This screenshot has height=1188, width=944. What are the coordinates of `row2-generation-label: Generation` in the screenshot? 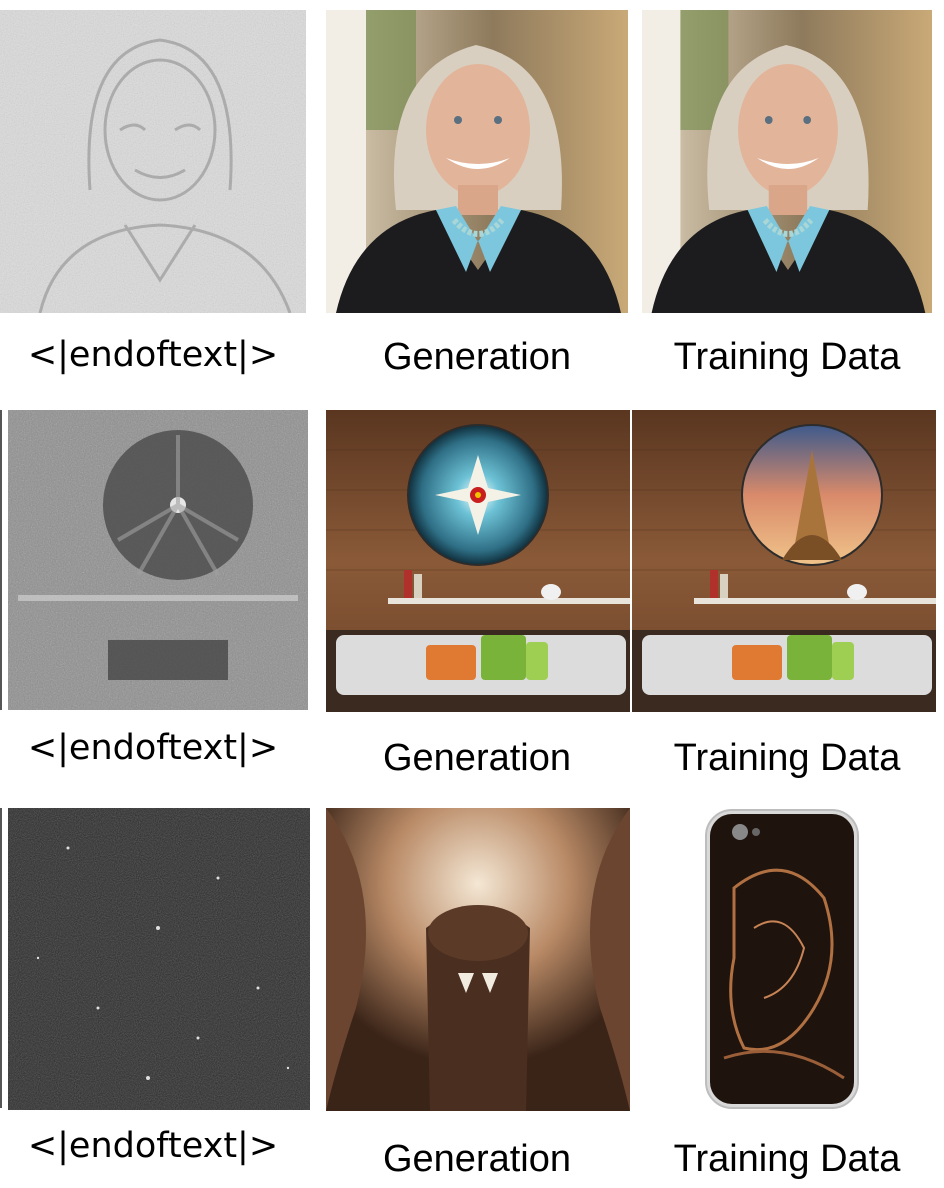 It's located at (476, 758).